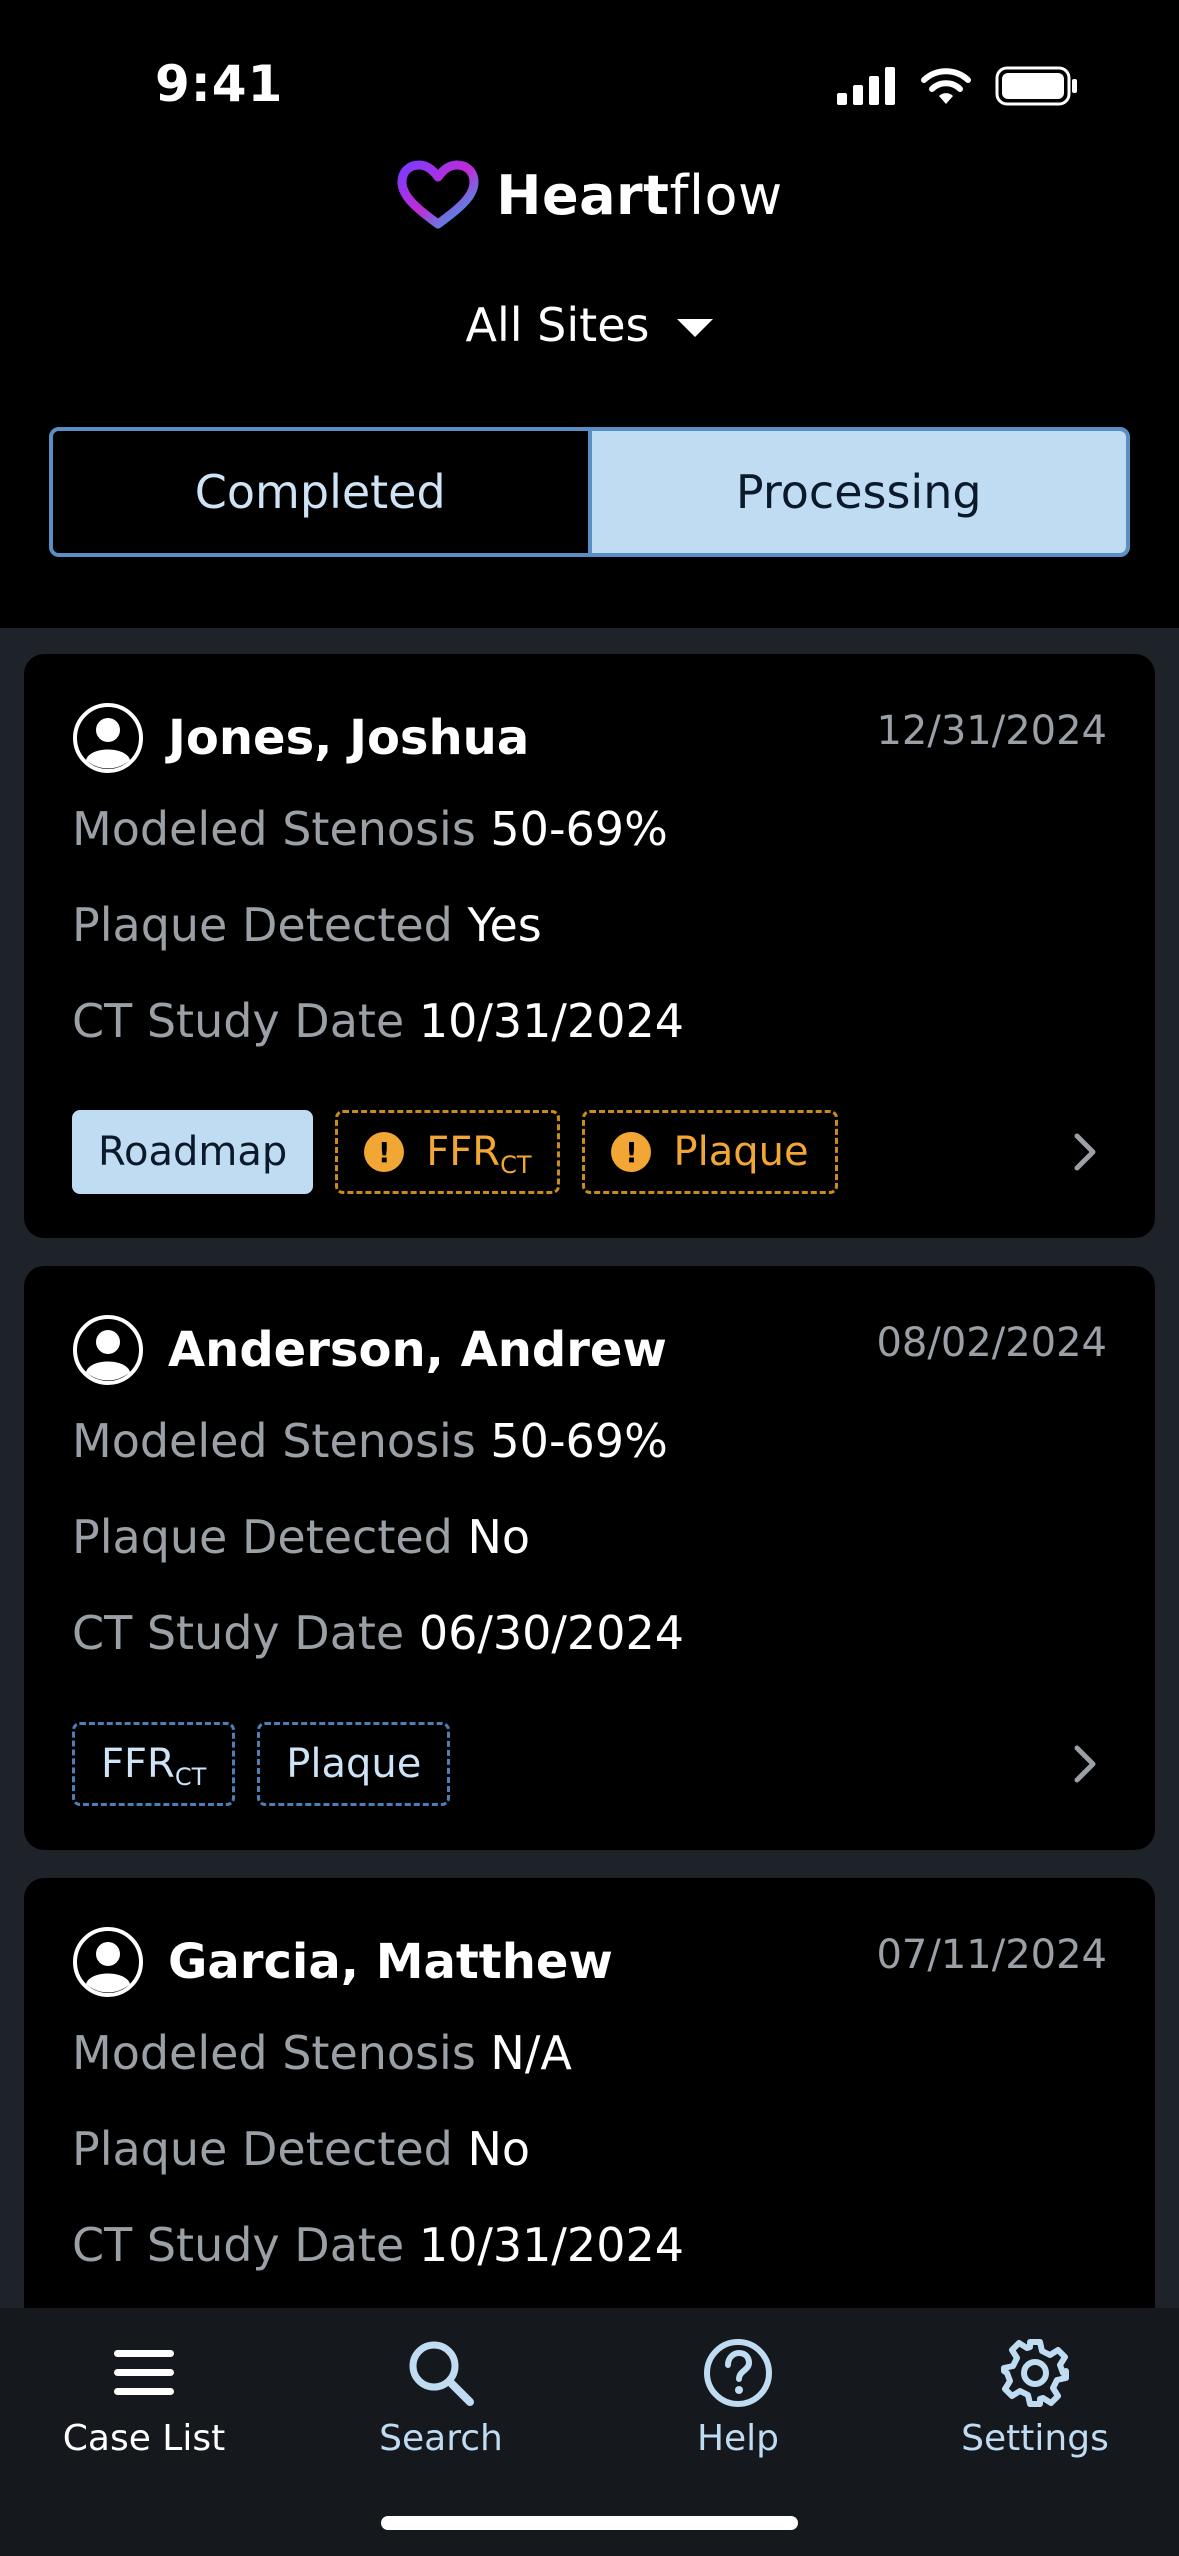  I want to click on case-card-header: Jones, Joshua, so click(300, 738).